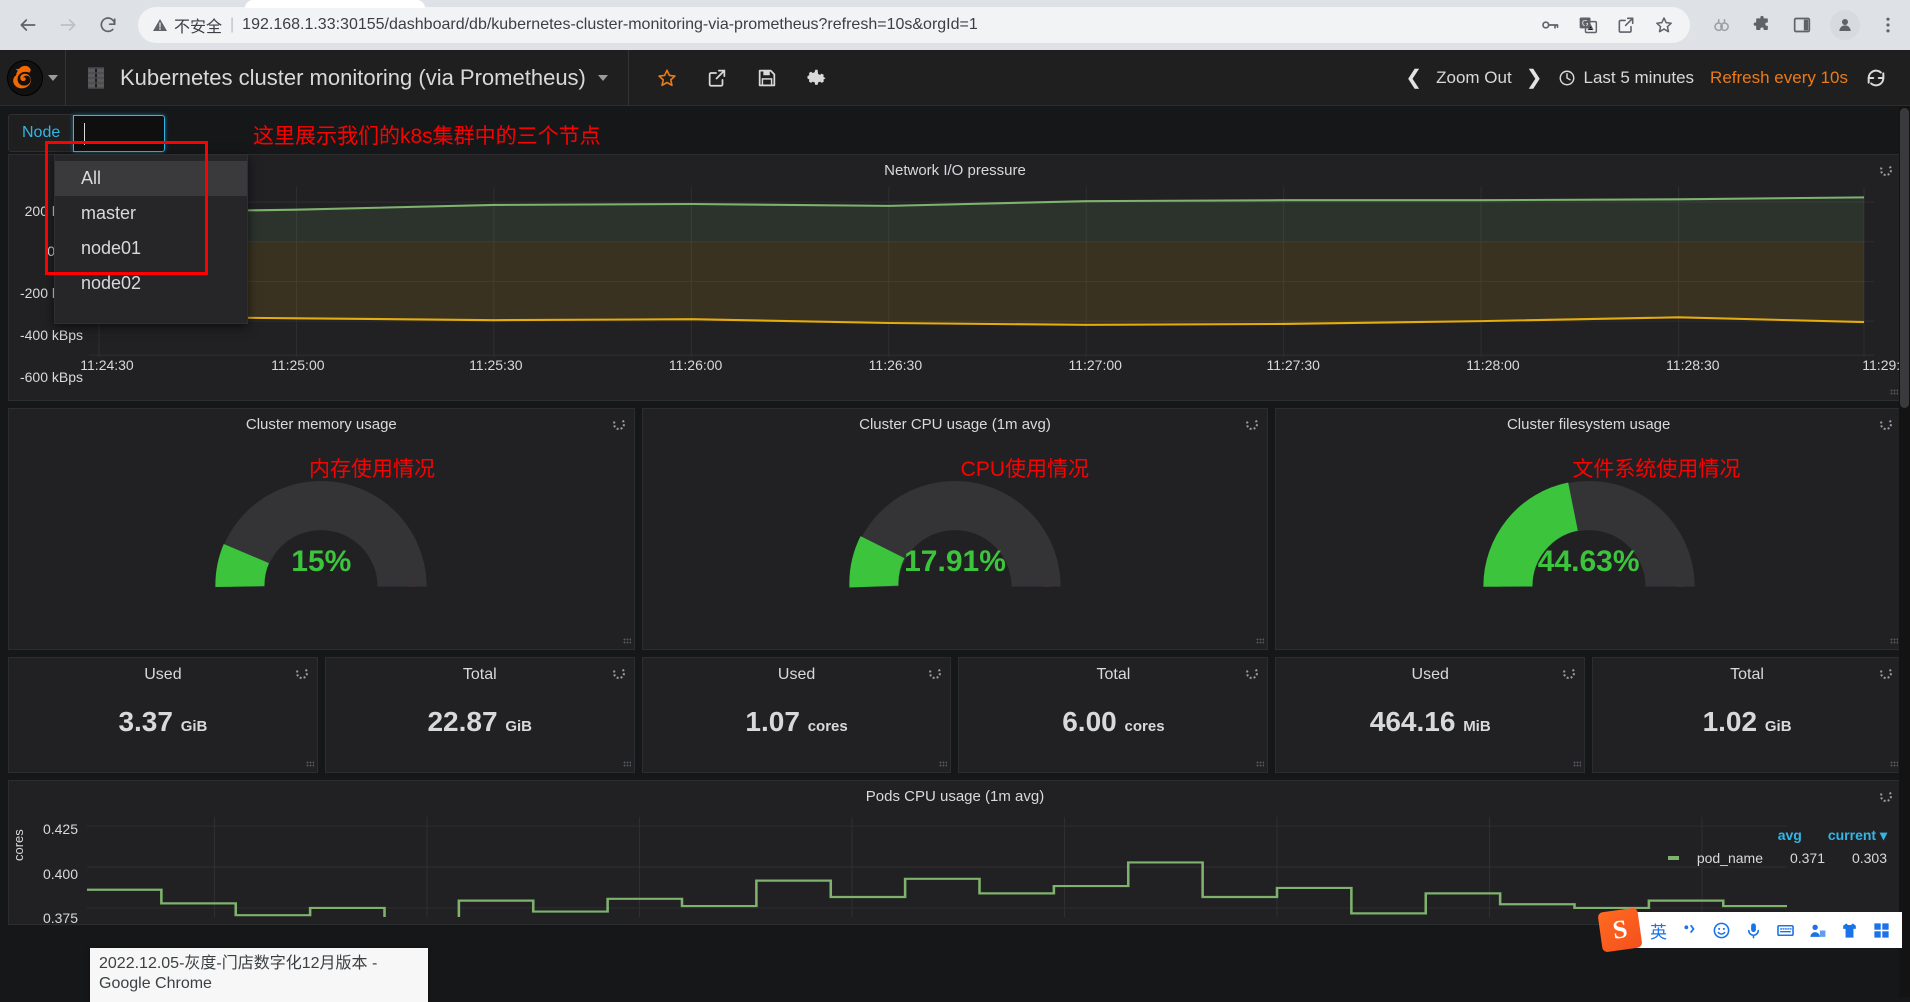  Describe the element at coordinates (895, 365) in the screenshot. I see `x-tick: 11:26:30` at that location.